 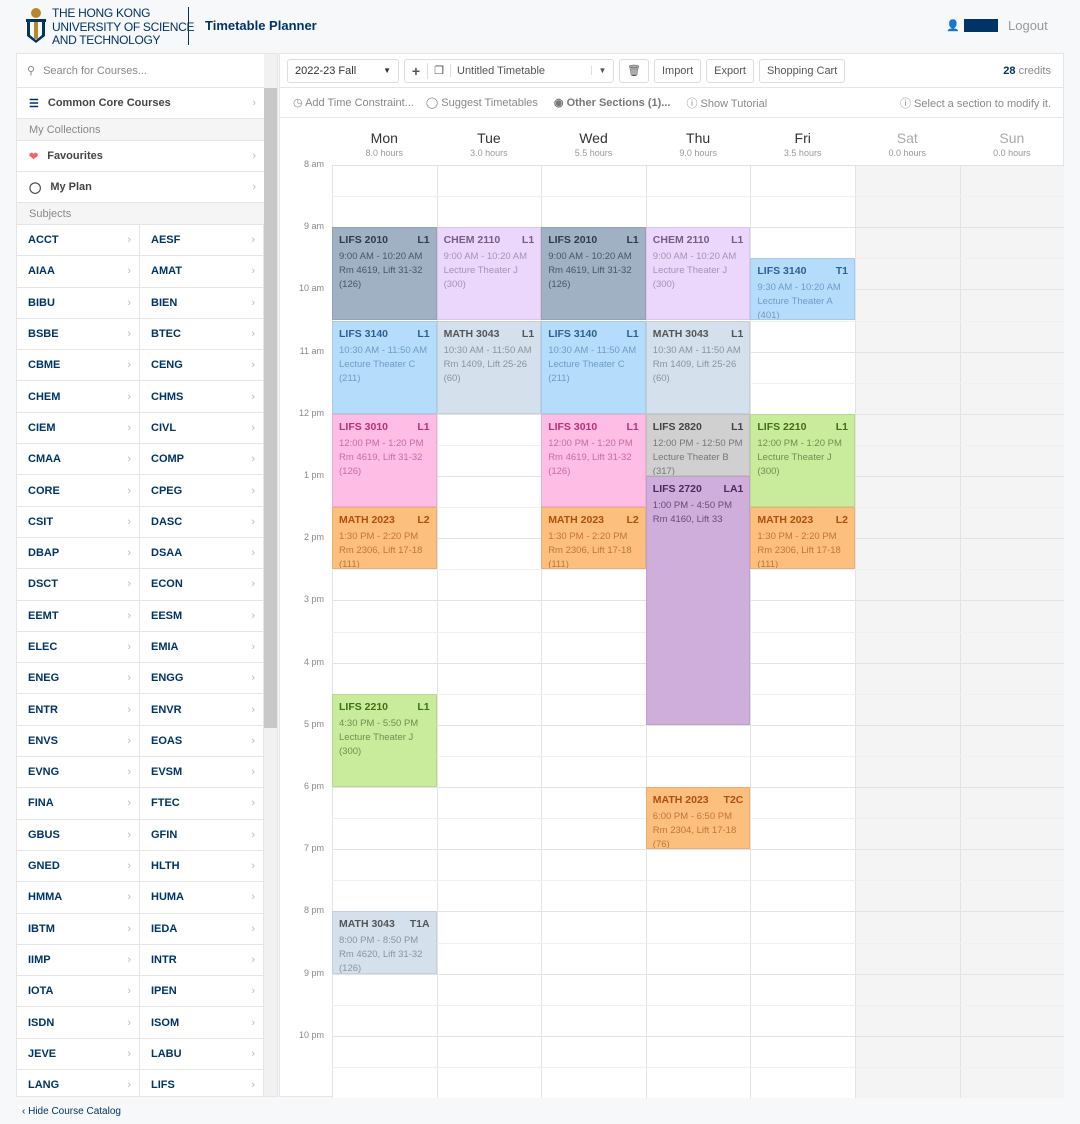 I want to click on subject-engg: ENGG ›, so click(x=202, y=679).